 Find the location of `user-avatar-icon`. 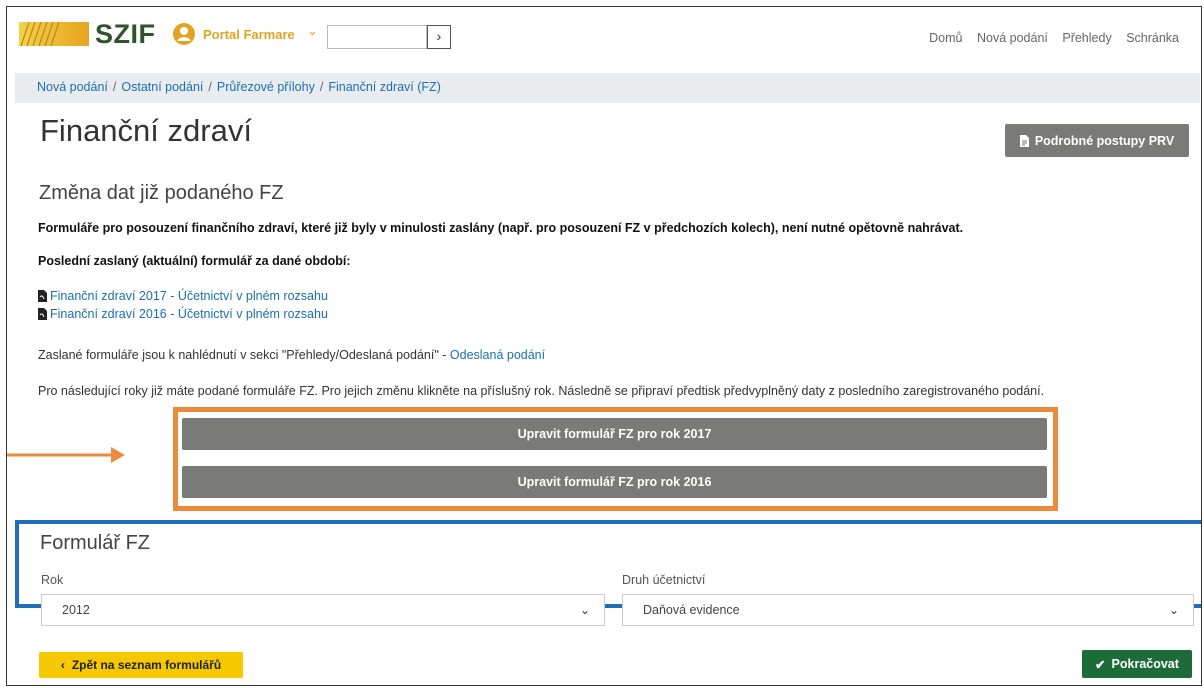

user-avatar-icon is located at coordinates (184, 34).